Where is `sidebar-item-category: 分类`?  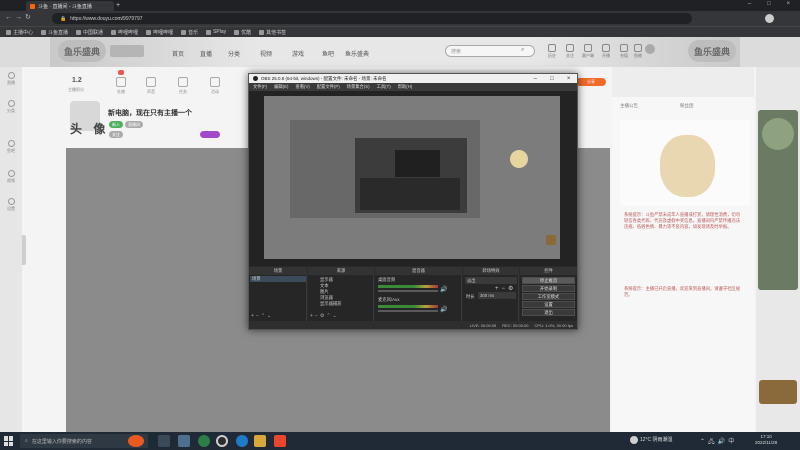 sidebar-item-category: 分类 is located at coordinates (11, 107).